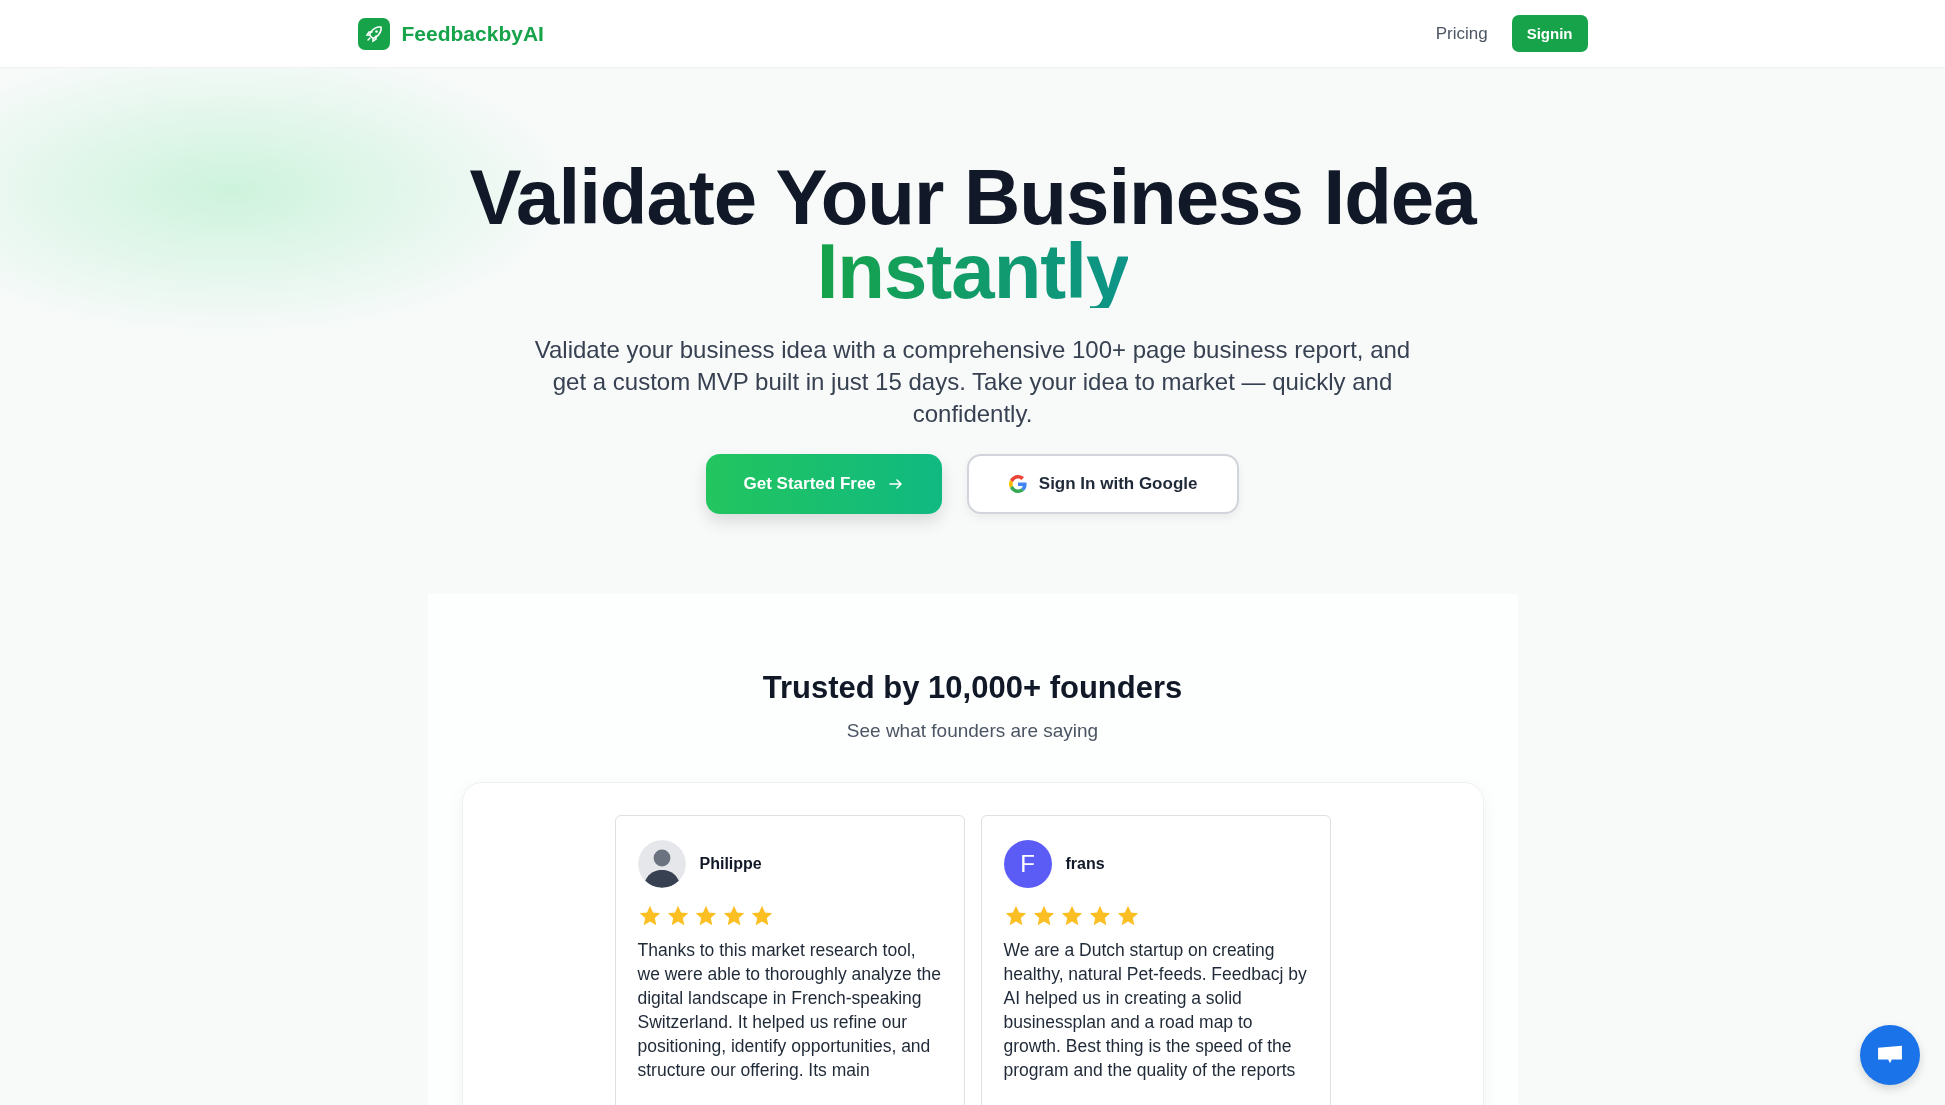  I want to click on arrow-right-icon, so click(895, 484).